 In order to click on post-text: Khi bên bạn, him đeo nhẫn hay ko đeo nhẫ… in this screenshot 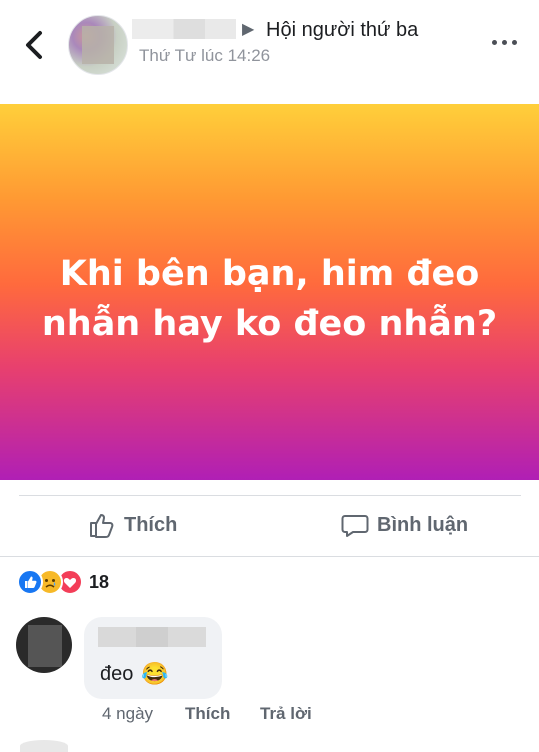, I will do `click(269, 299)`.